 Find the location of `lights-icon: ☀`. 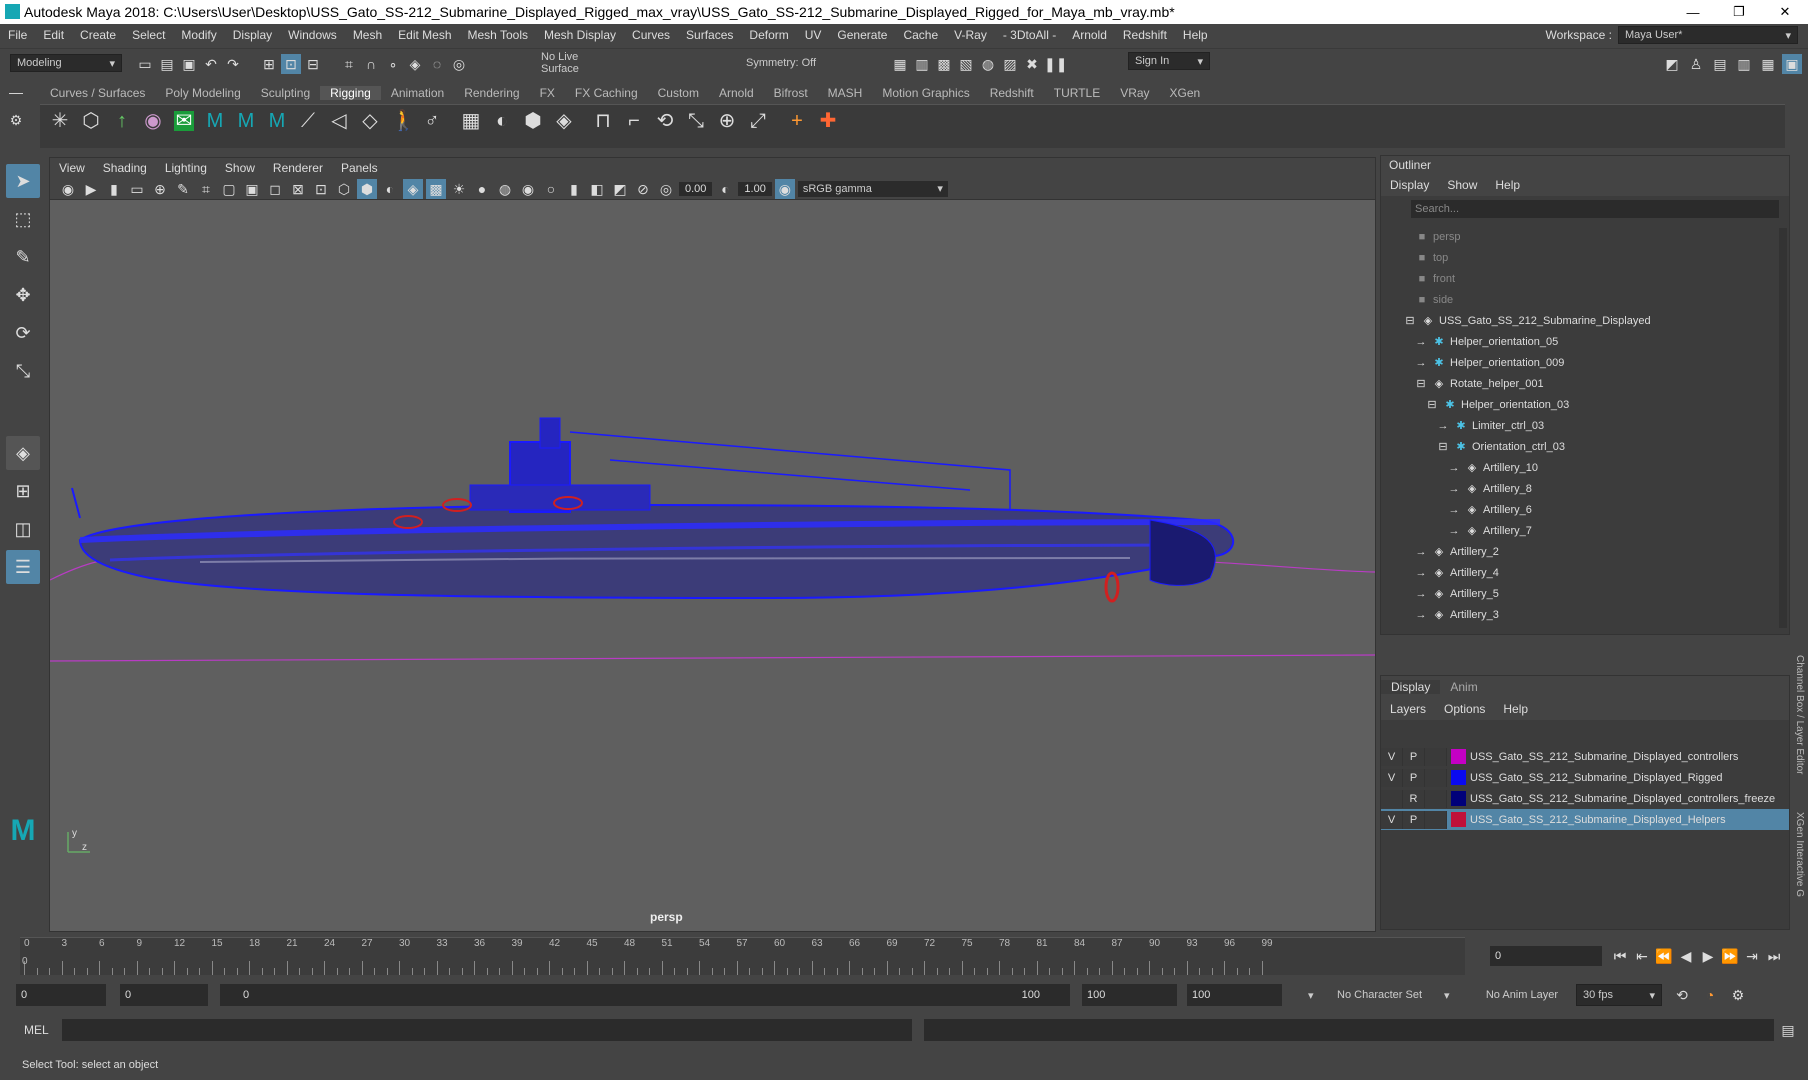

lights-icon: ☀ is located at coordinates (459, 189).